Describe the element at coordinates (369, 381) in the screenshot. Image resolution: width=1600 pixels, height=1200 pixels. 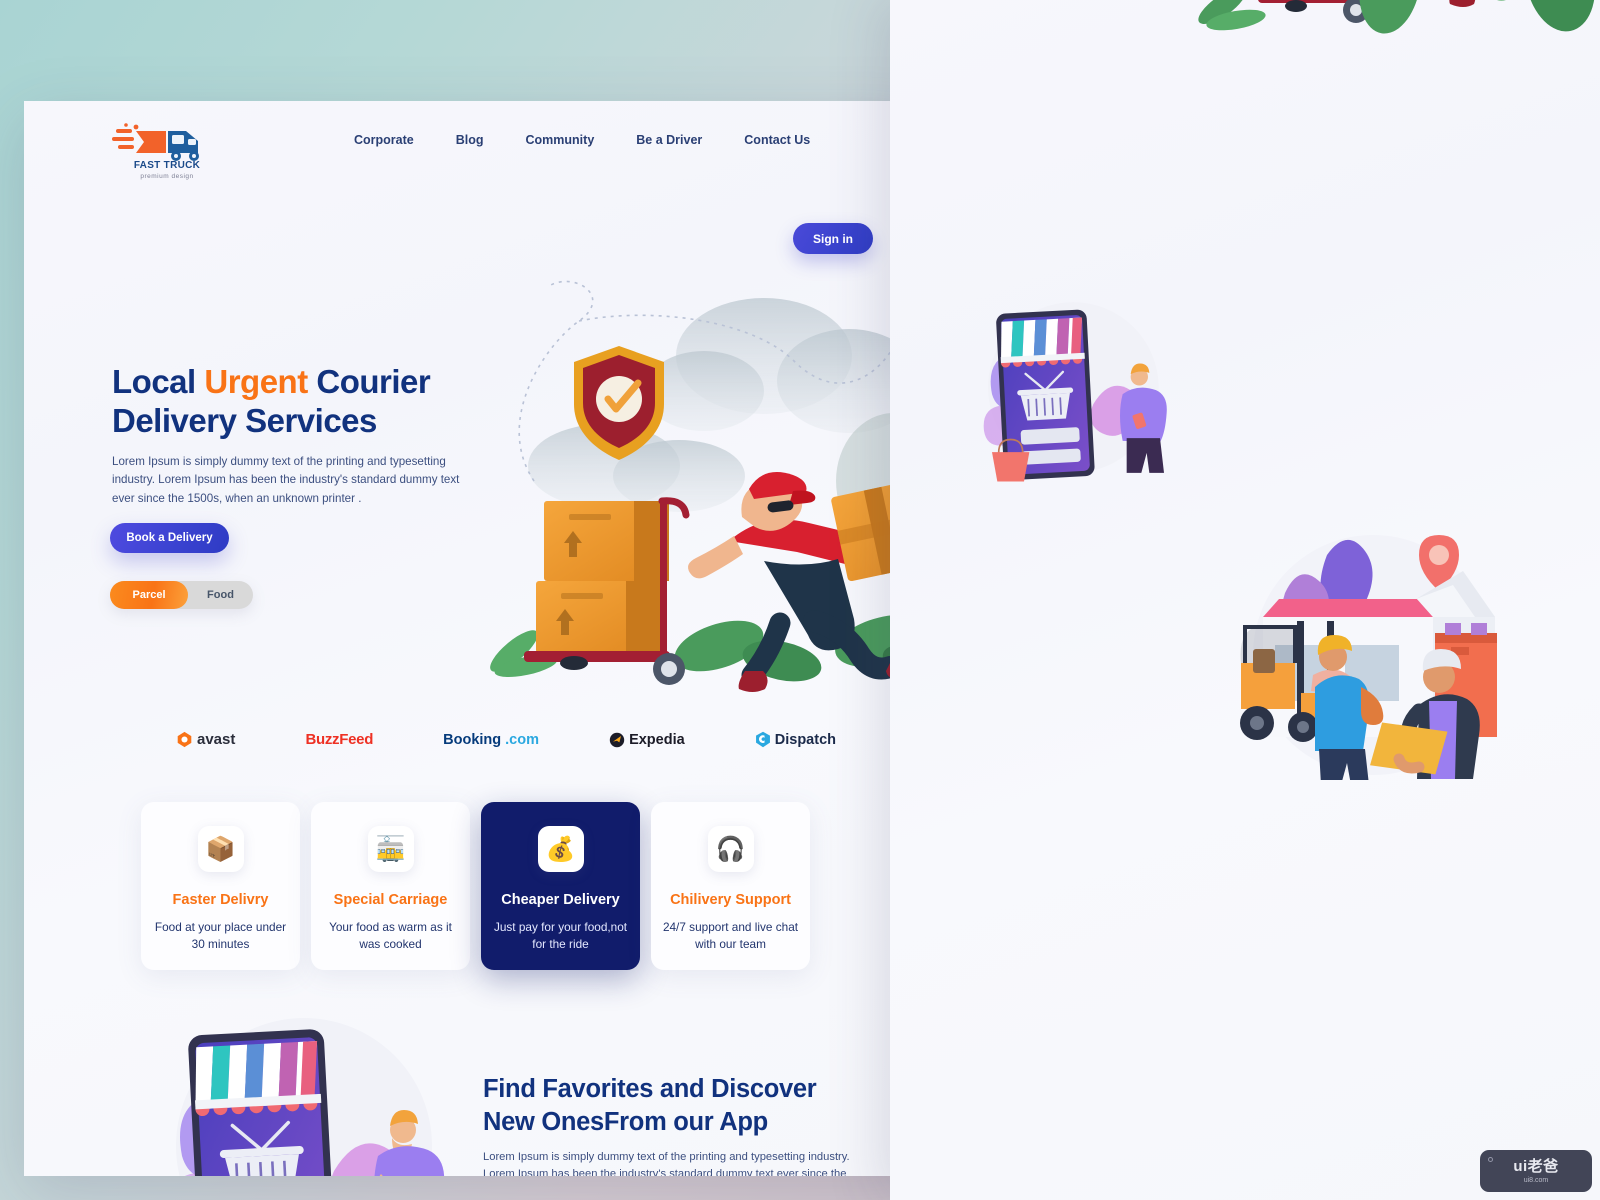
I see `hero-title-part2: Courier` at that location.